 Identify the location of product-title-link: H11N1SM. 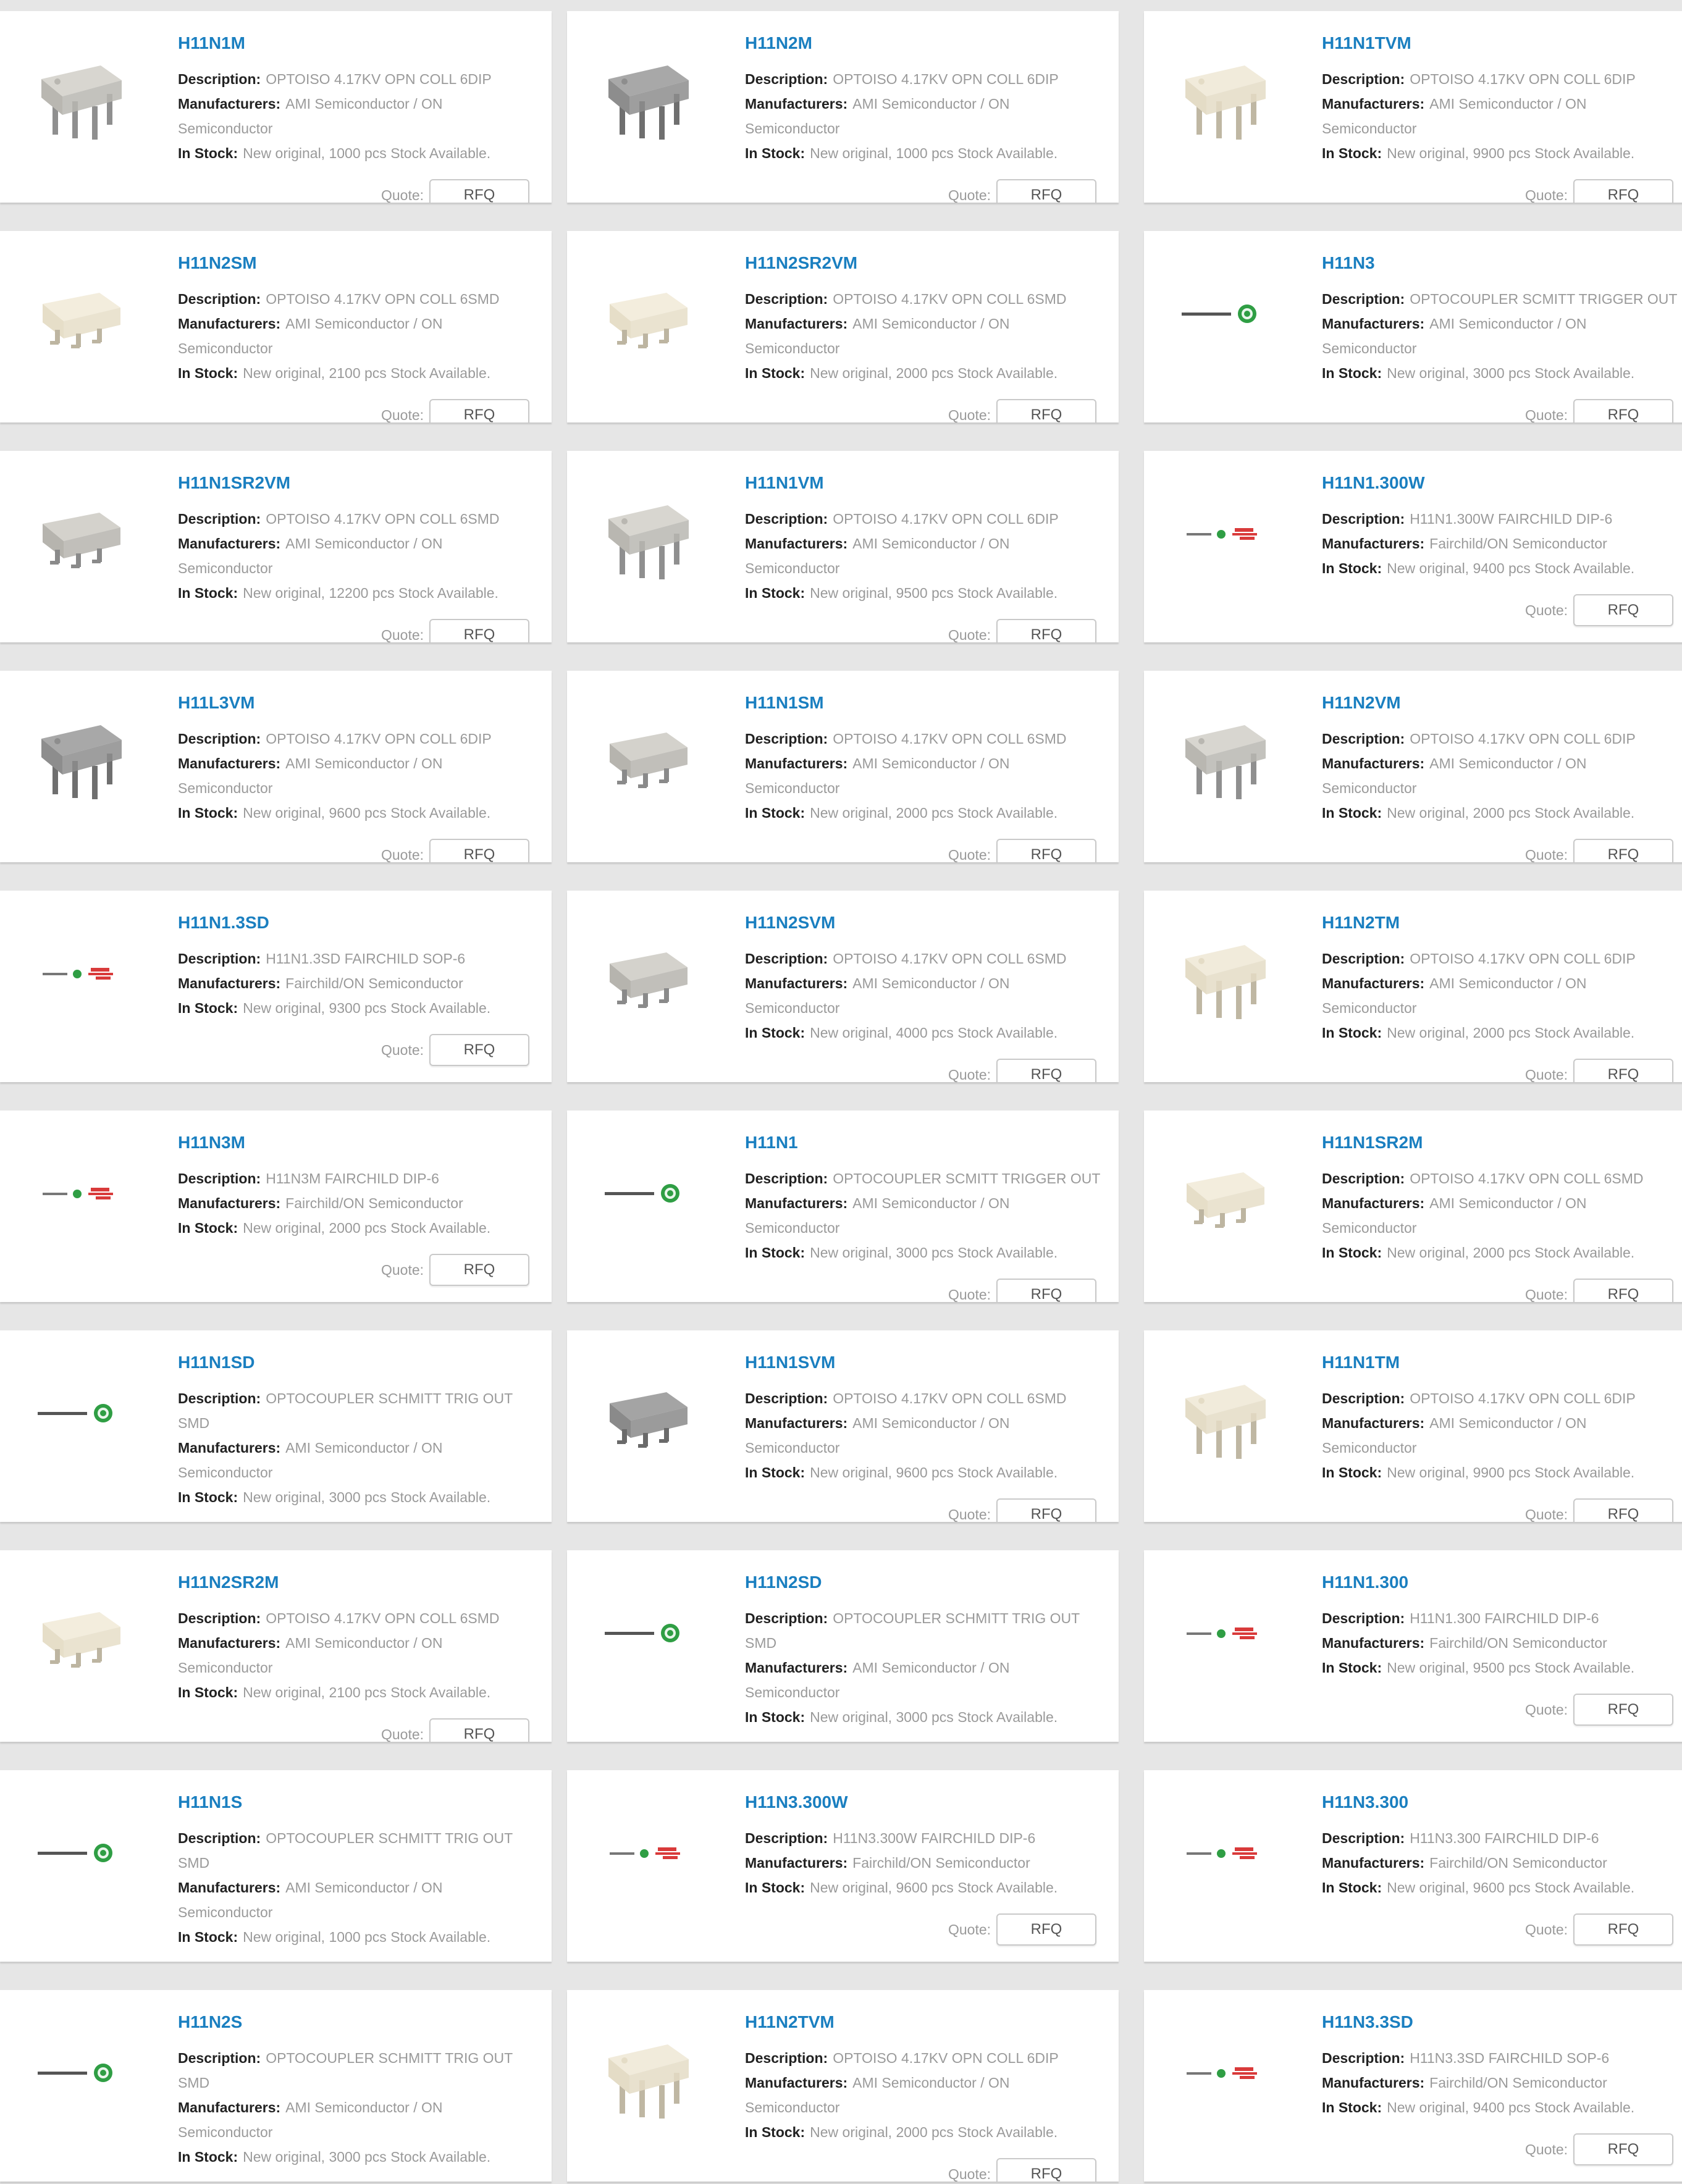
(784, 703).